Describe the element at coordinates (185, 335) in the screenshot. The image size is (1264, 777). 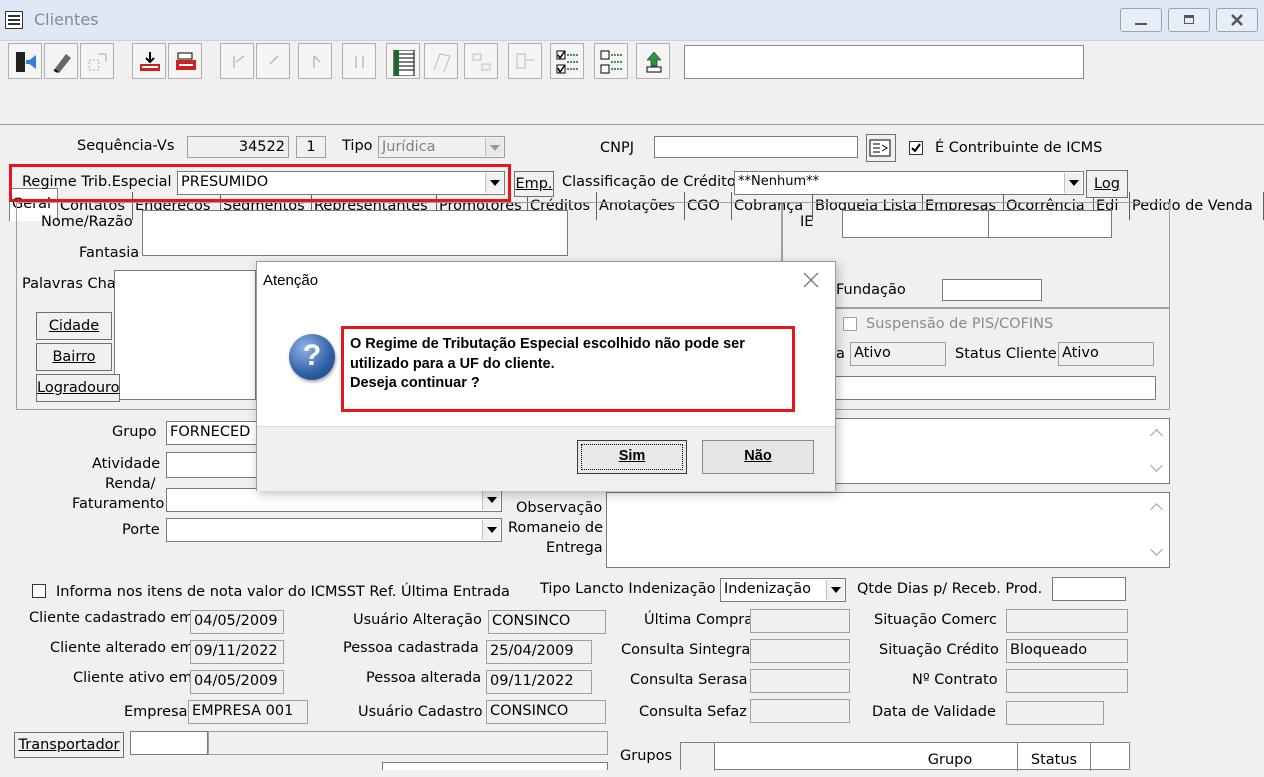
I see `palavras-chave-field` at that location.